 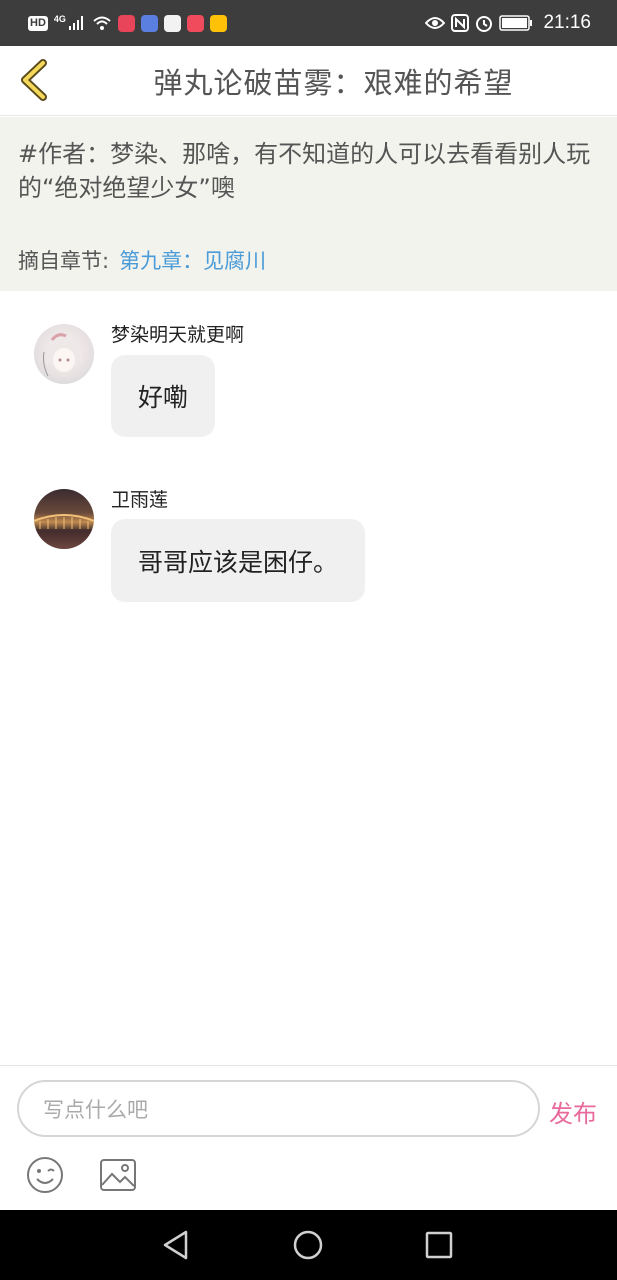 I want to click on status-right: 21:16, so click(x=508, y=23).